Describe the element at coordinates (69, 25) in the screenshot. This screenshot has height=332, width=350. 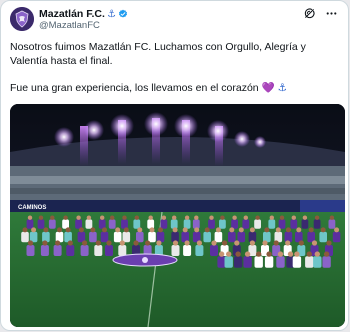
I see `author-handle: @MazatlanFC` at that location.